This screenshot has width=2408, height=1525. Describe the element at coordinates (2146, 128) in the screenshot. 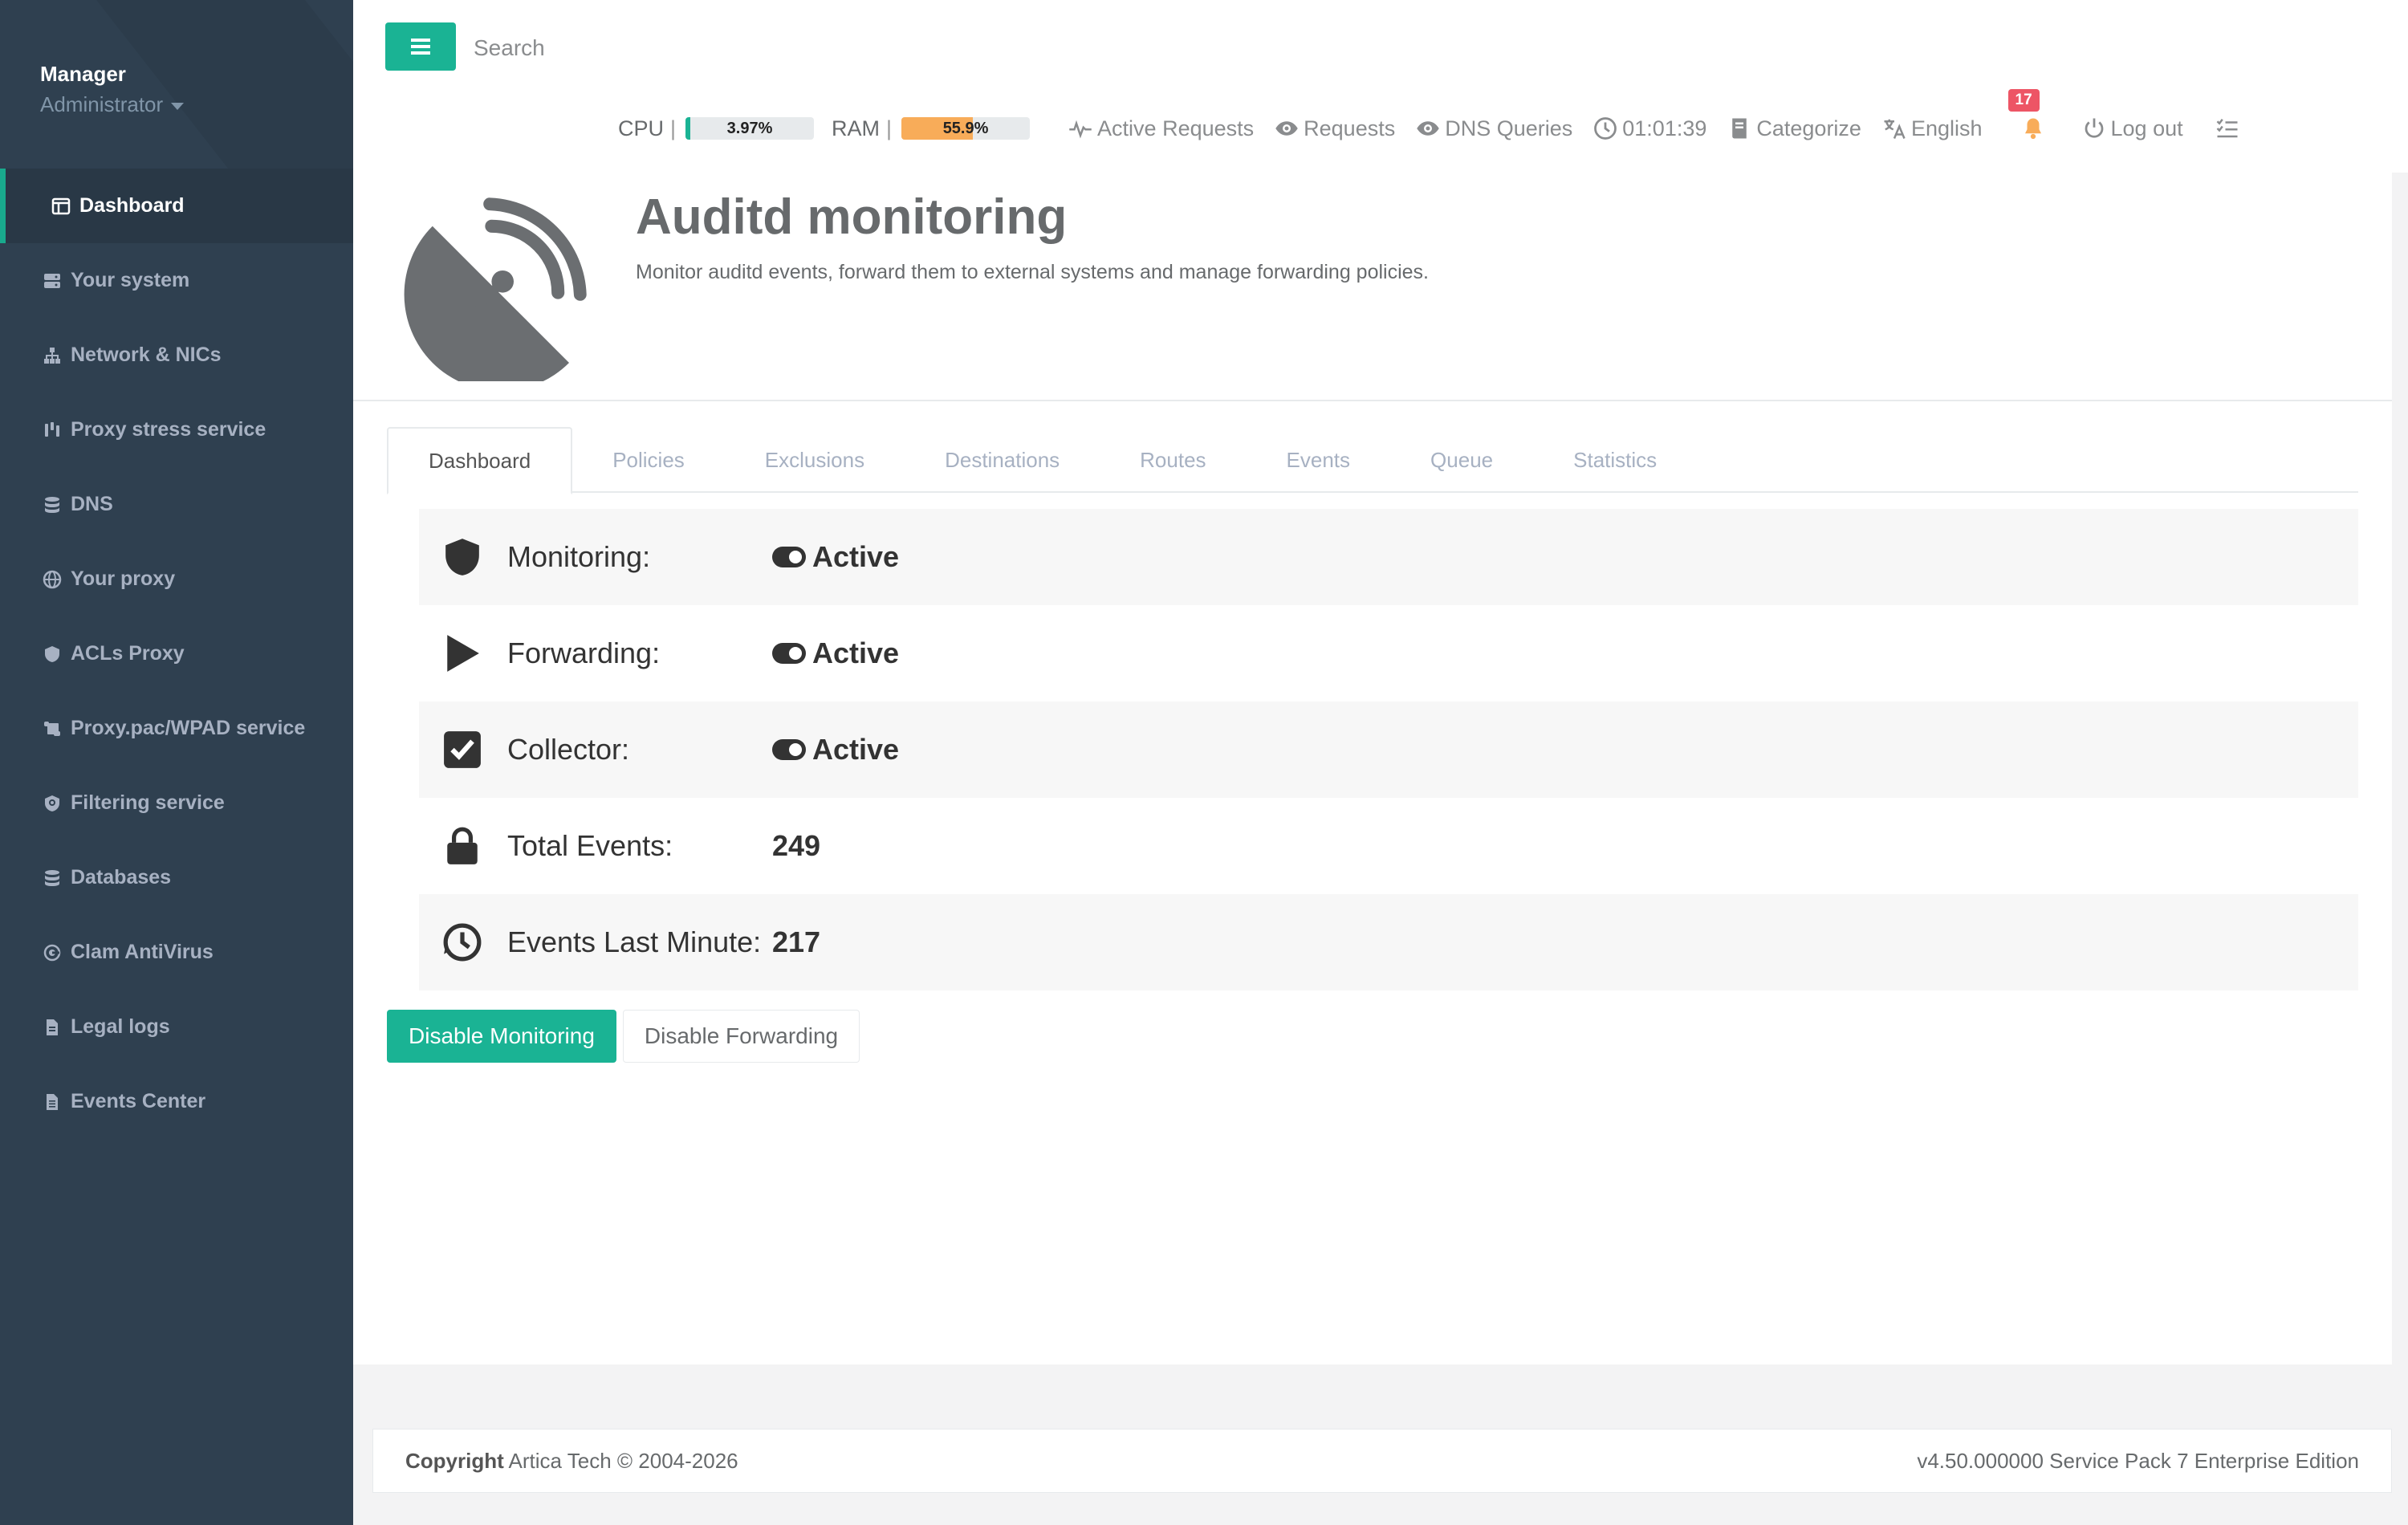

I see `logout-label: Log out` at that location.